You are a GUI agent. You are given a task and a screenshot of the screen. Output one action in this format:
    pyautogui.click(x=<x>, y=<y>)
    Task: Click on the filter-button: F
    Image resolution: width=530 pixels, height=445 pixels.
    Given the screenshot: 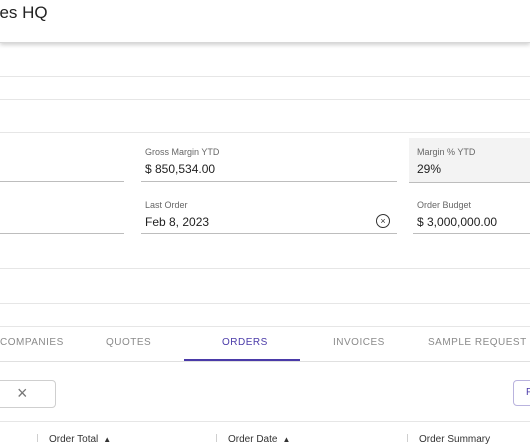 What is the action you would take?
    pyautogui.click(x=521, y=393)
    